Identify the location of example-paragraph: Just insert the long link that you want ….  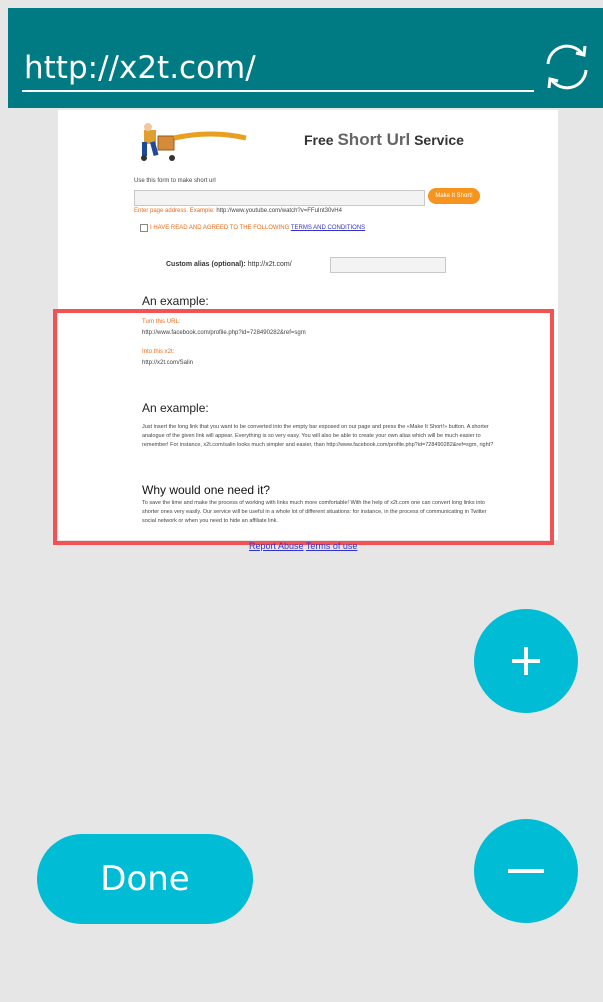
(318, 436).